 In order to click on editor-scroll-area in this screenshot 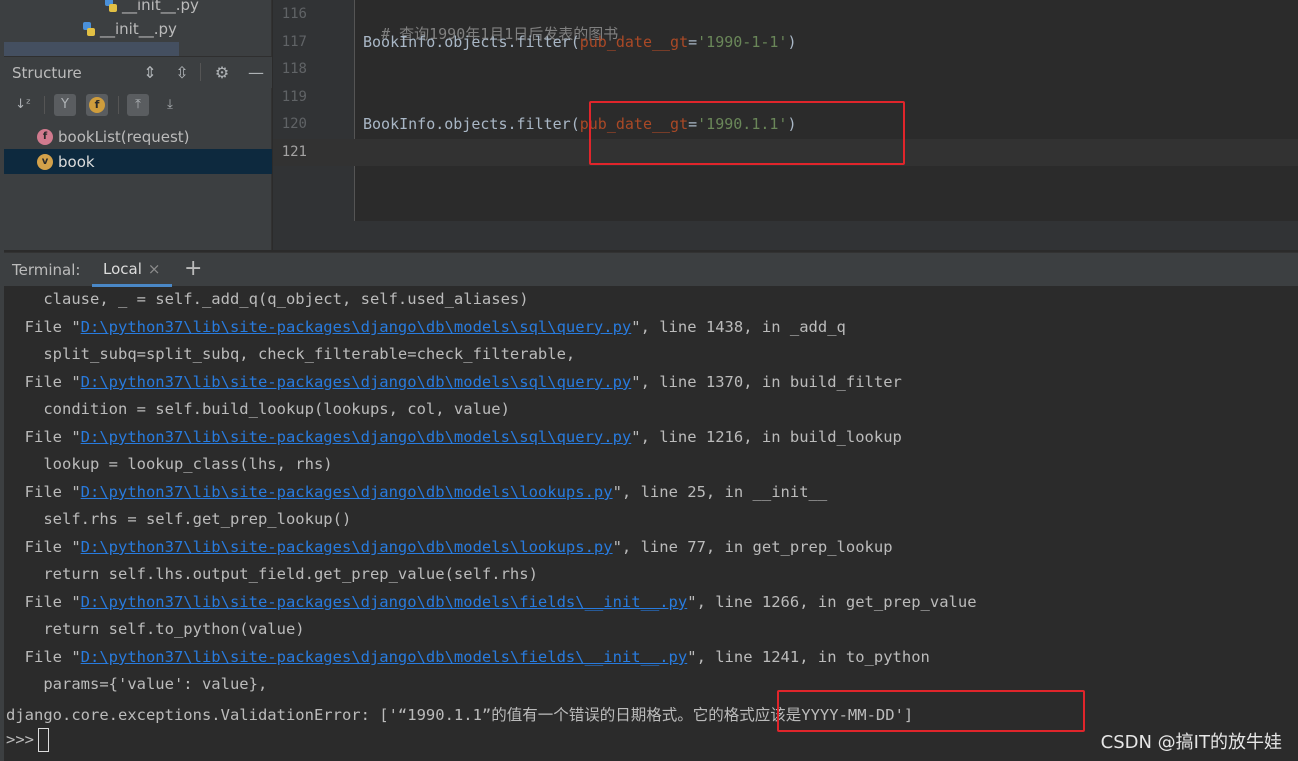, I will do `click(785, 235)`.